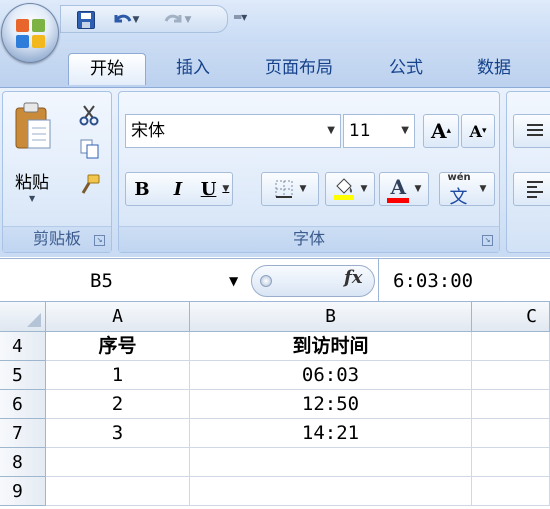 The width and height of the screenshot is (550, 509). I want to click on save-button, so click(86, 20).